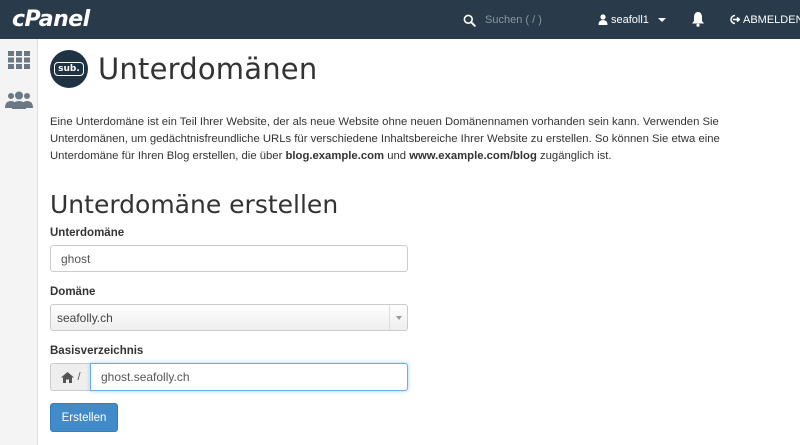 The height and width of the screenshot is (445, 800). What do you see at coordinates (69, 69) in the screenshot?
I see `subdomain-icon: sub.` at bounding box center [69, 69].